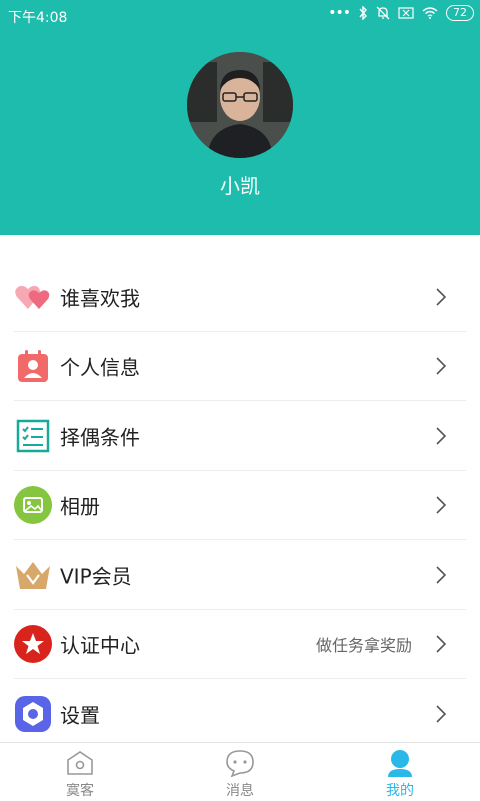  Describe the element at coordinates (33, 575) in the screenshot. I see `crown-icon` at that location.